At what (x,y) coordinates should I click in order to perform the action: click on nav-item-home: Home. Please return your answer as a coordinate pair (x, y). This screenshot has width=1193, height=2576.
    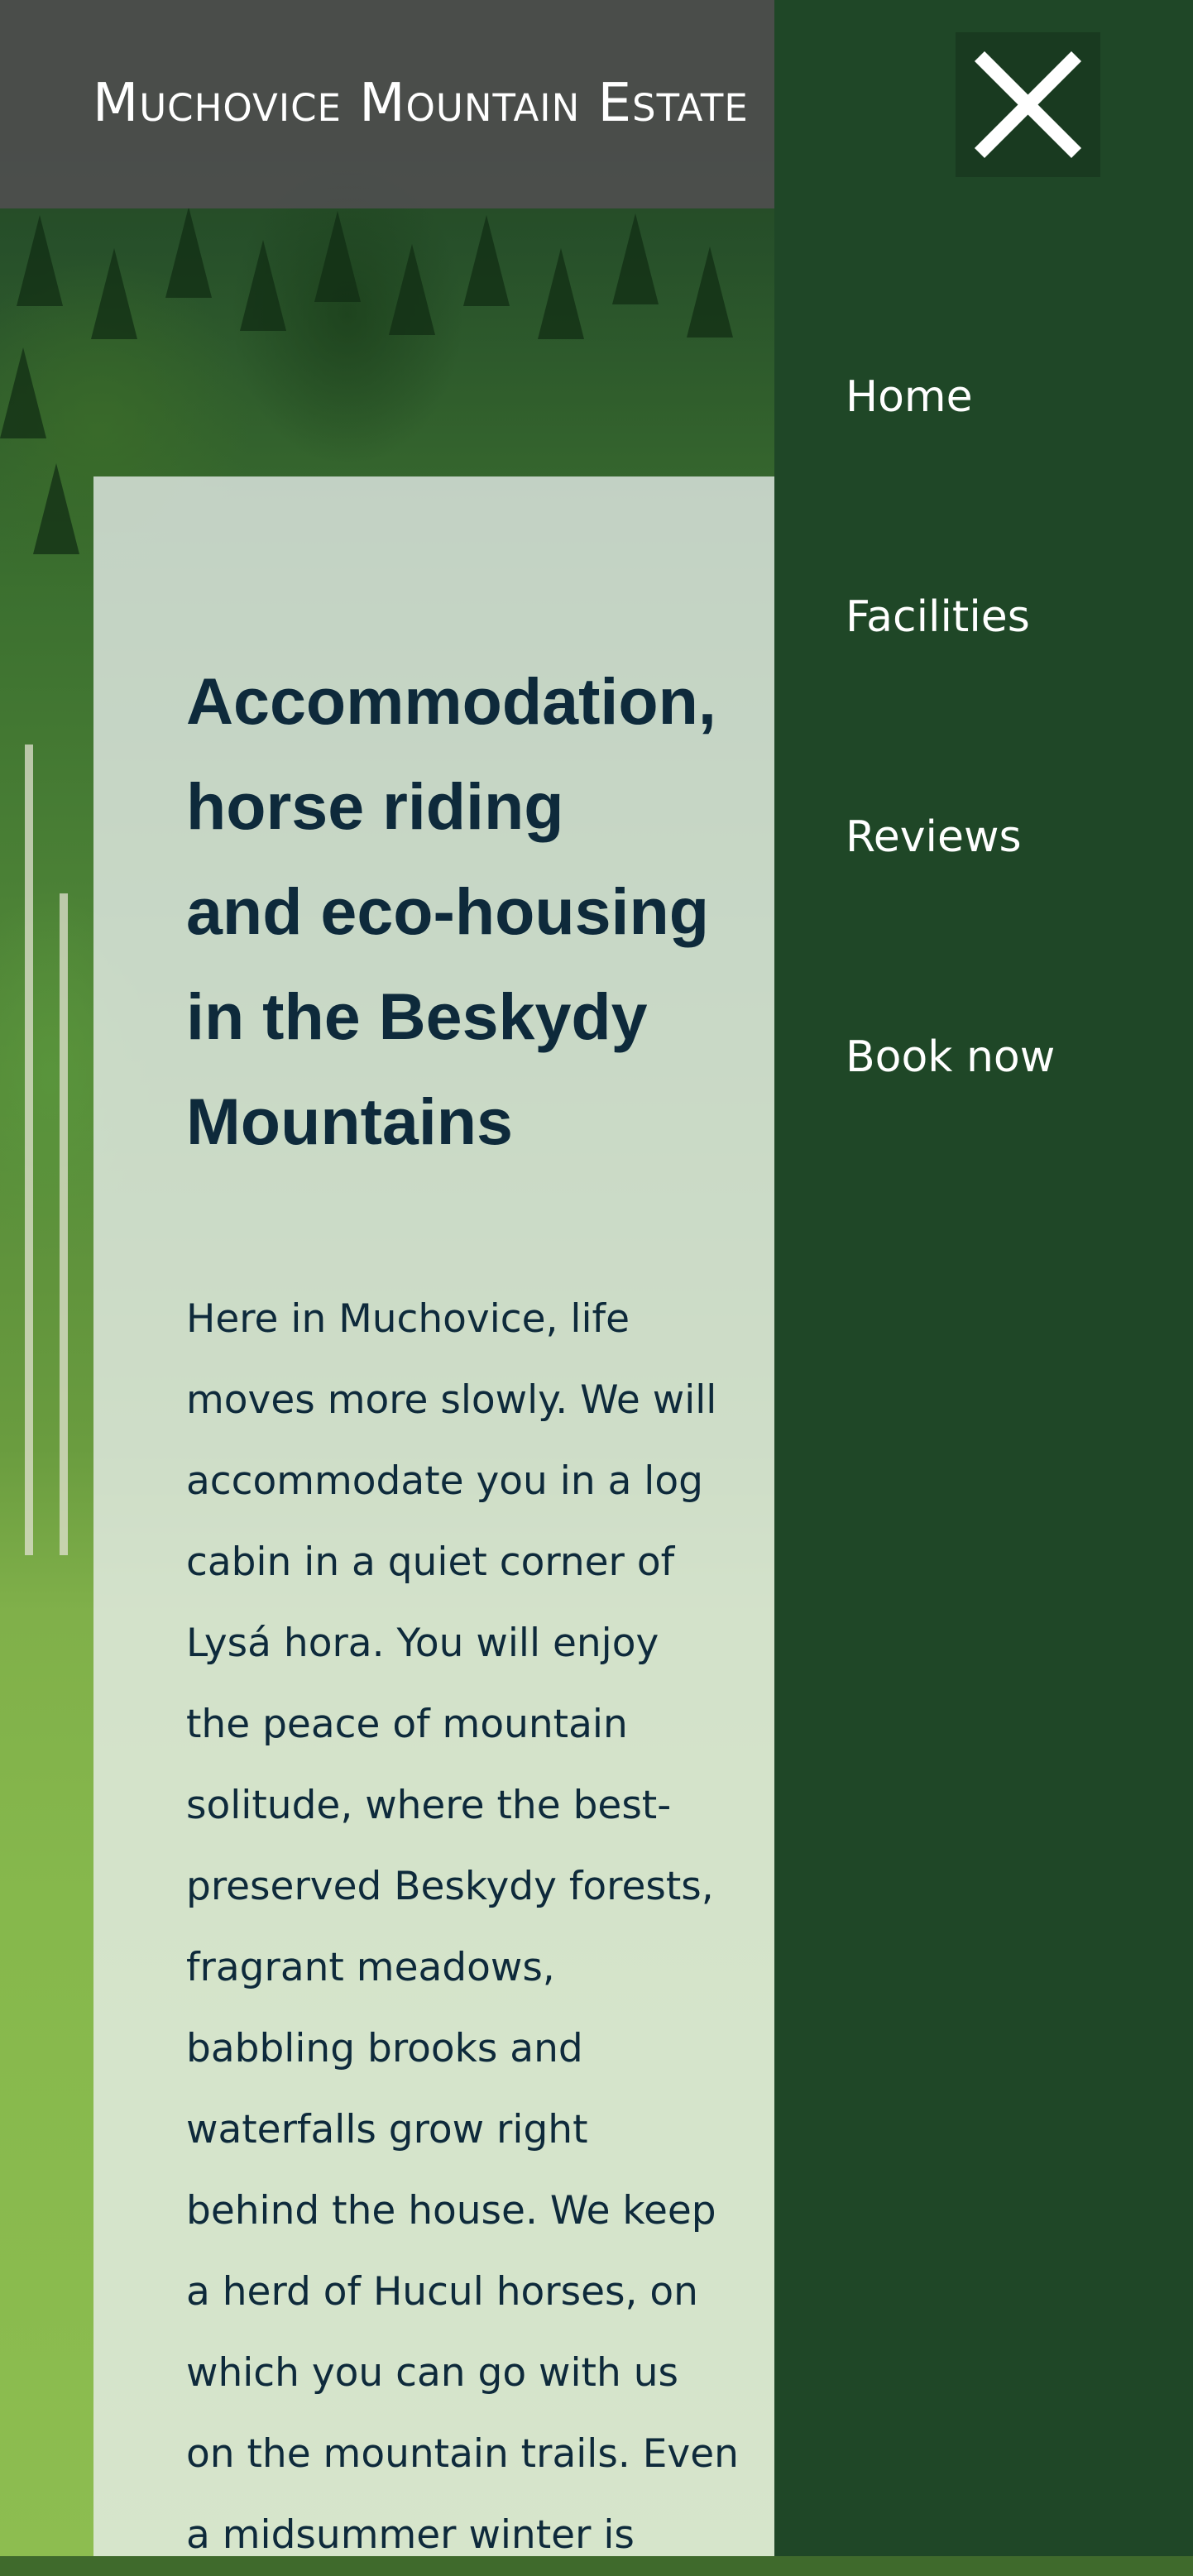
    Looking at the image, I should click on (950, 441).